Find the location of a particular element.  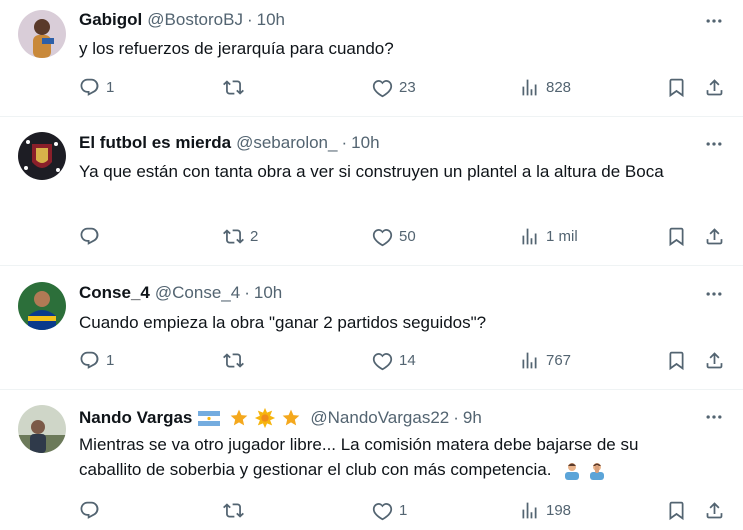

author-name: Nando Vargas is located at coordinates (135, 418).